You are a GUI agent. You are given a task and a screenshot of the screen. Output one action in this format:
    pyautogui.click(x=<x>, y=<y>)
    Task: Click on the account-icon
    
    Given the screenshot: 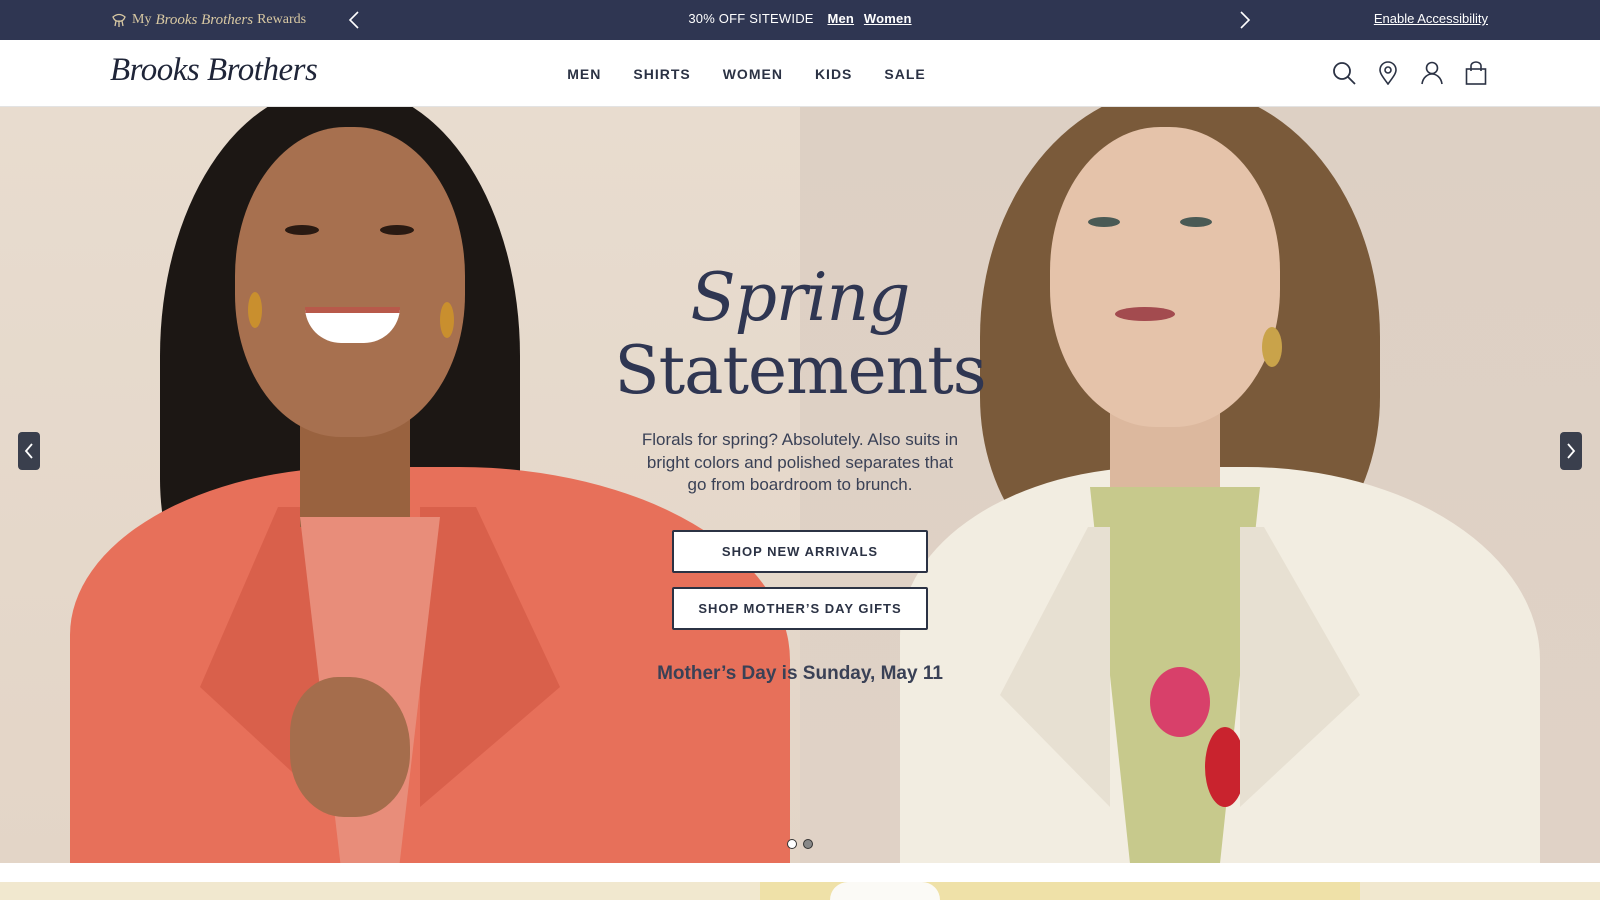 What is the action you would take?
    pyautogui.click(x=1432, y=73)
    